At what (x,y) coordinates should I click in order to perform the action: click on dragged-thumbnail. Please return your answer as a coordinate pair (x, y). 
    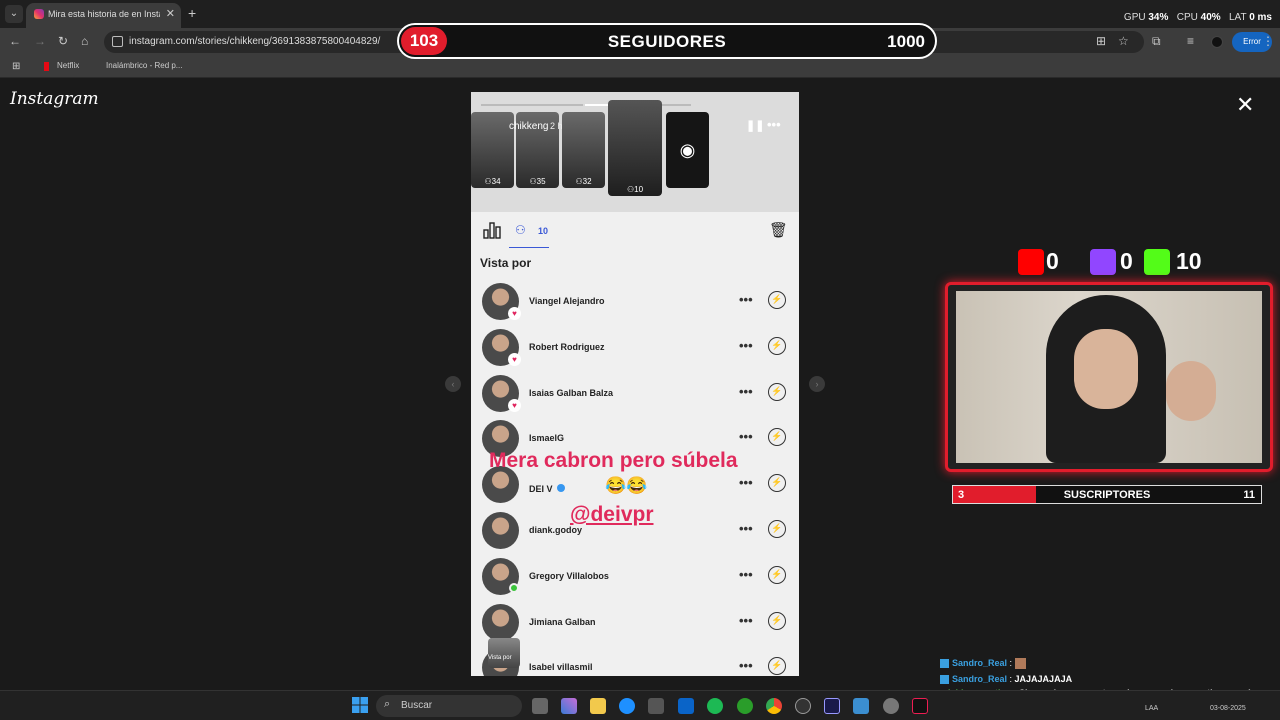
    Looking at the image, I should click on (504, 653).